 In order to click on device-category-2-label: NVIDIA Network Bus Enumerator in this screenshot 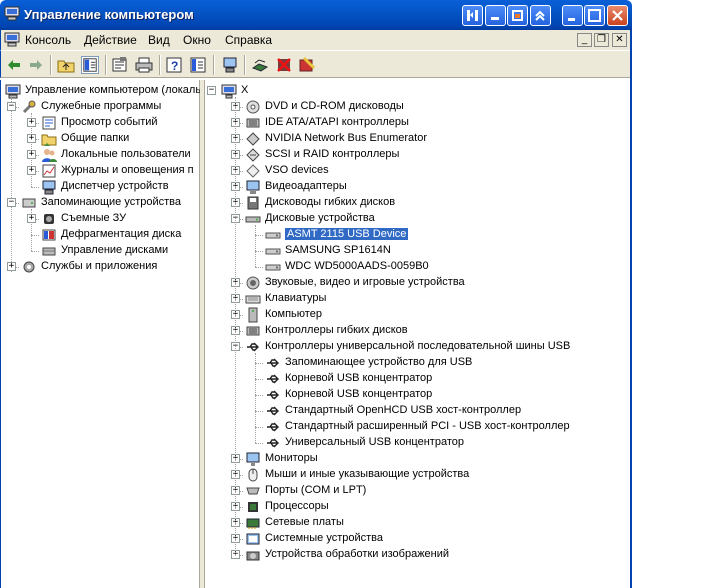, I will do `click(346, 138)`.